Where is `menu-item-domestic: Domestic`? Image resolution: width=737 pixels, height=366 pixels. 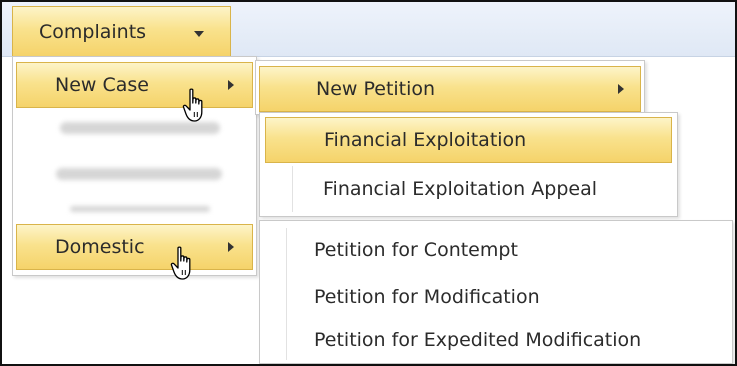
menu-item-domestic: Domestic is located at coordinates (134, 247).